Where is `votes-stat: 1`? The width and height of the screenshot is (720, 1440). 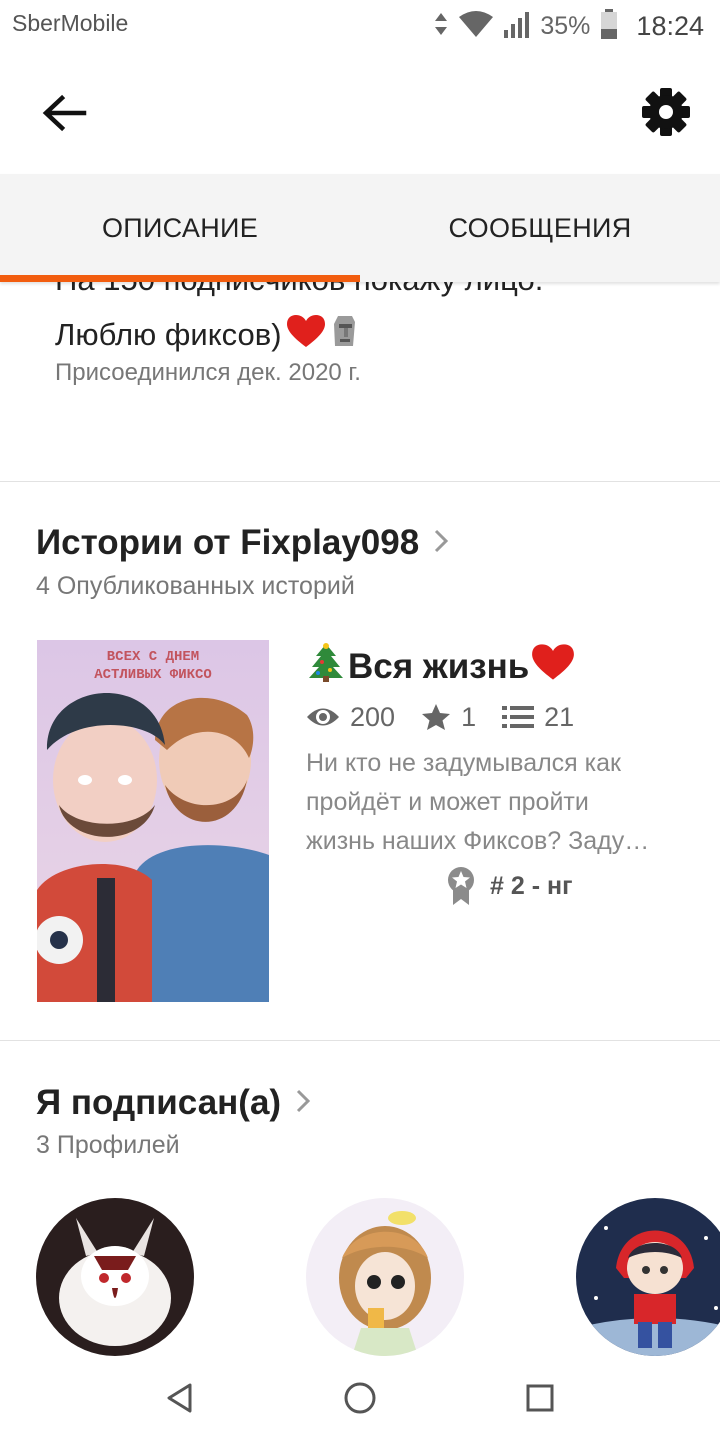
votes-stat: 1 is located at coordinates (448, 717).